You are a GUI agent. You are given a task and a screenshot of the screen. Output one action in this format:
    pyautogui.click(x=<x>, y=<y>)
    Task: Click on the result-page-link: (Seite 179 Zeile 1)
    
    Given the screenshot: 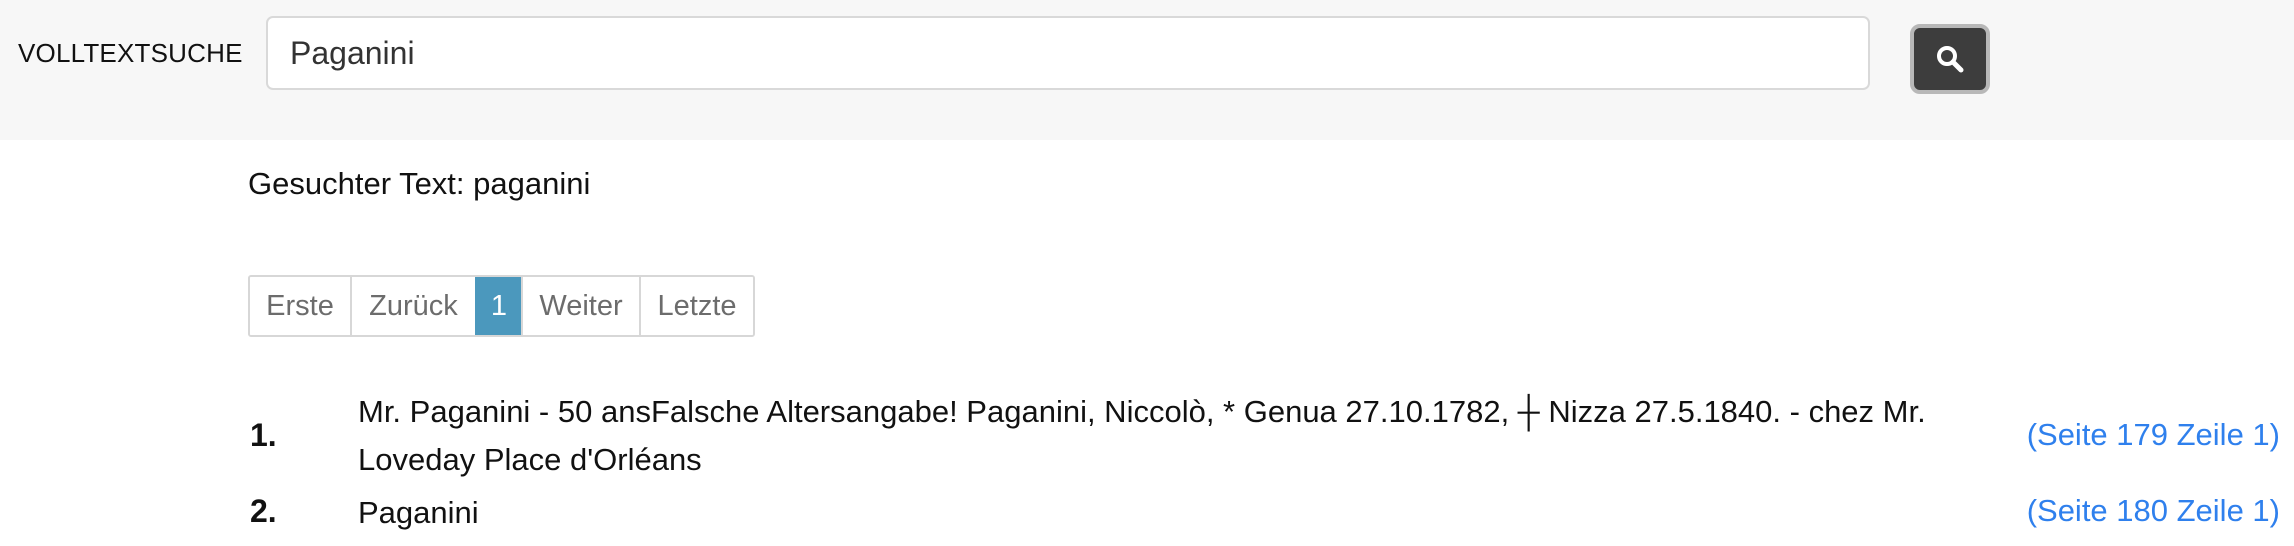 What is the action you would take?
    pyautogui.click(x=2153, y=435)
    